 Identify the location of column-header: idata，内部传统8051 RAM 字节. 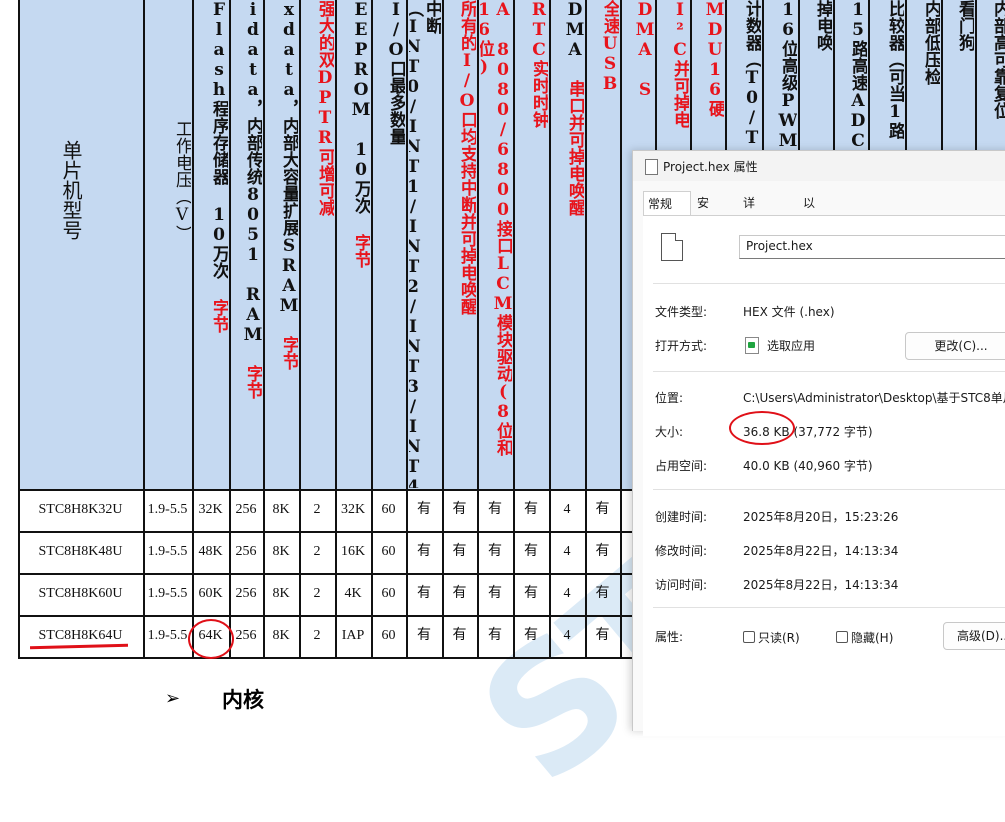
(247, 244).